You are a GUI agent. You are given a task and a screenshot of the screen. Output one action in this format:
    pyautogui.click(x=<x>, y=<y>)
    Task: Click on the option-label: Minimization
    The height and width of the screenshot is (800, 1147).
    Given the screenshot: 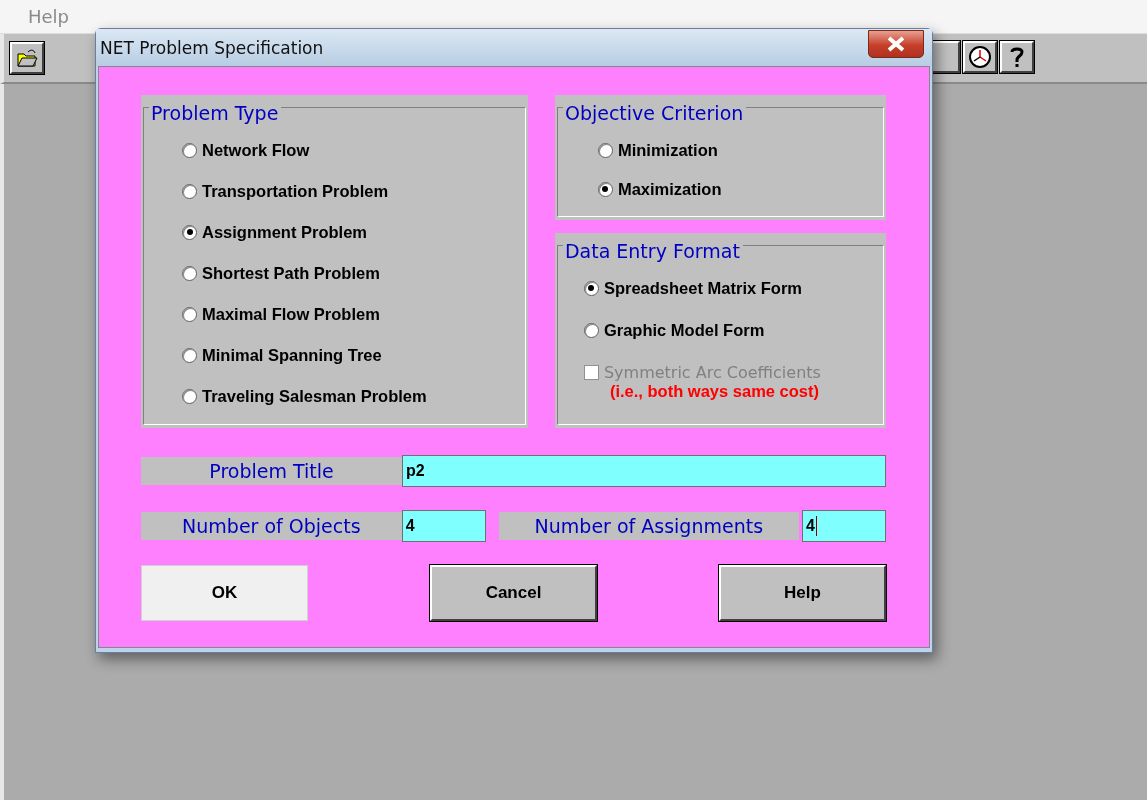 What is the action you would take?
    pyautogui.click(x=667, y=150)
    